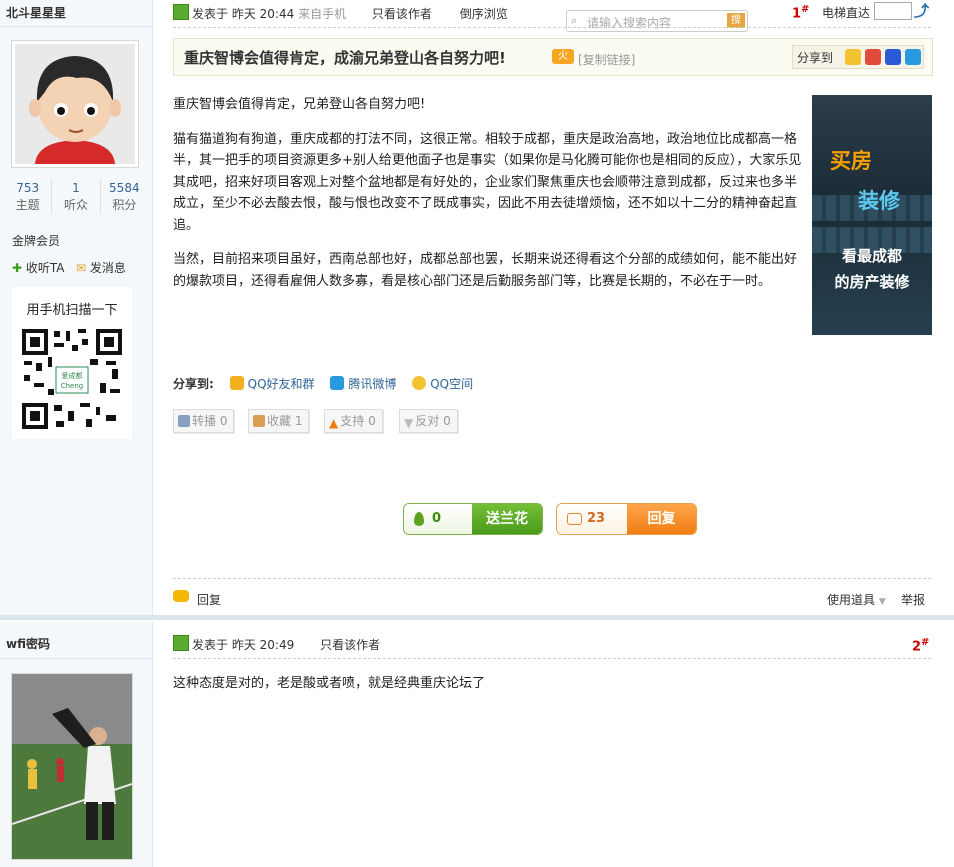 The width and height of the screenshot is (954, 867). I want to click on post-source: 来自手机, so click(322, 14).